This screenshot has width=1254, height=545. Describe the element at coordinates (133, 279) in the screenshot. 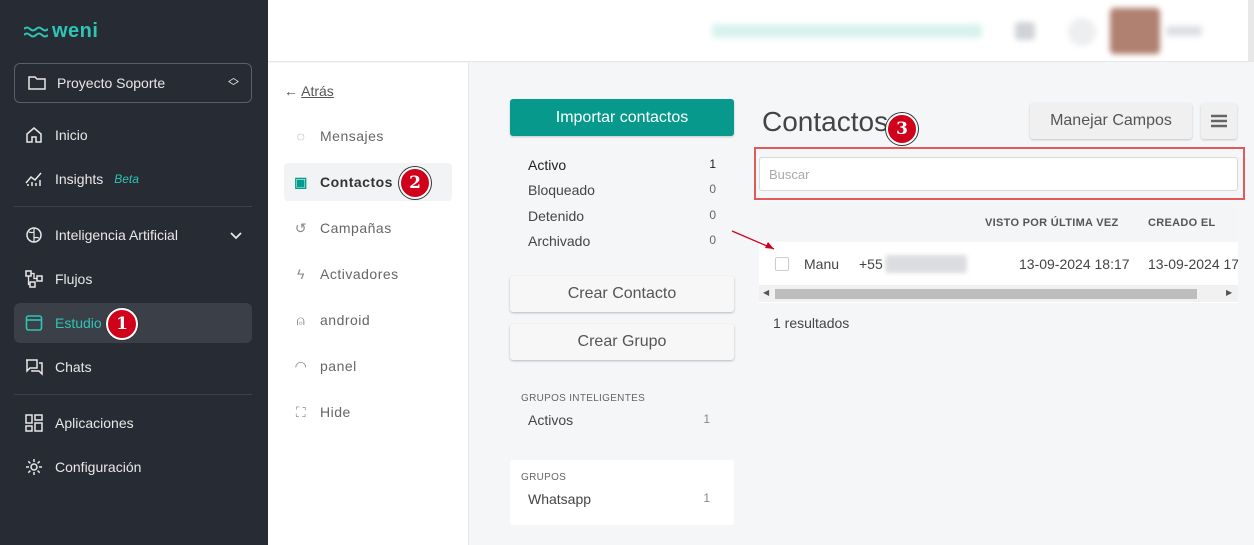

I see `sidebar-item-flujos: Flujos` at that location.